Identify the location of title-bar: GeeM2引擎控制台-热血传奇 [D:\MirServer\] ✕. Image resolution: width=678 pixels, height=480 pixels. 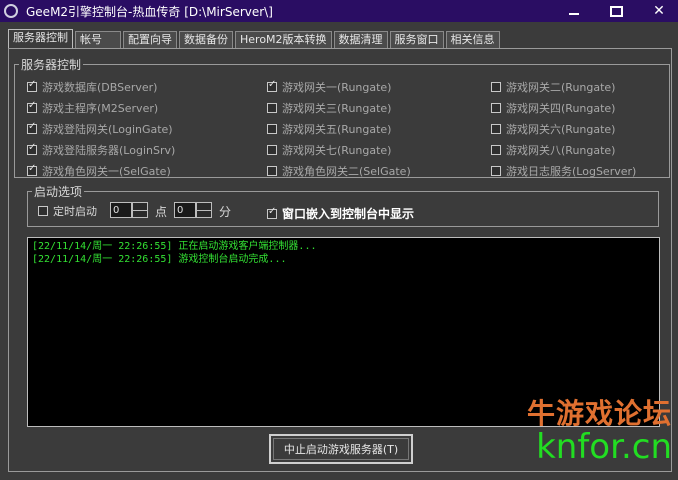
(339, 11).